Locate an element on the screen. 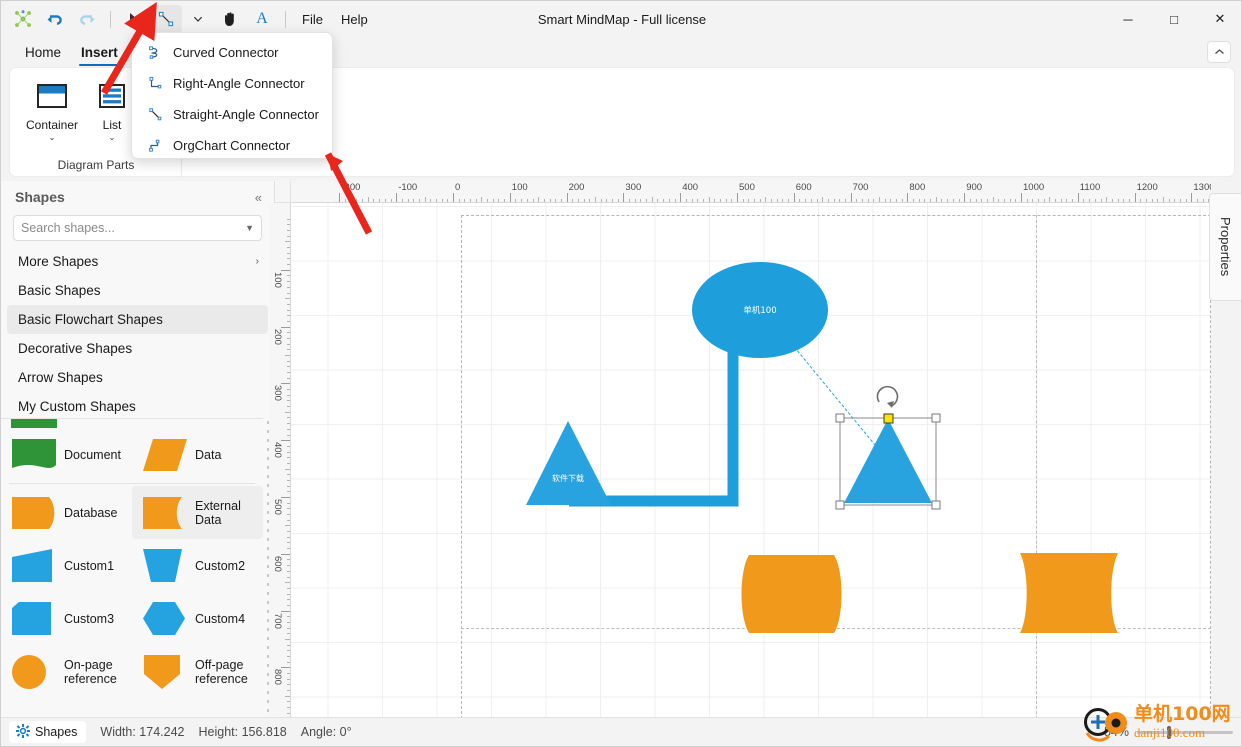 This screenshot has width=1242, height=747. shape-item-label: Custom3 is located at coordinates (89, 618).